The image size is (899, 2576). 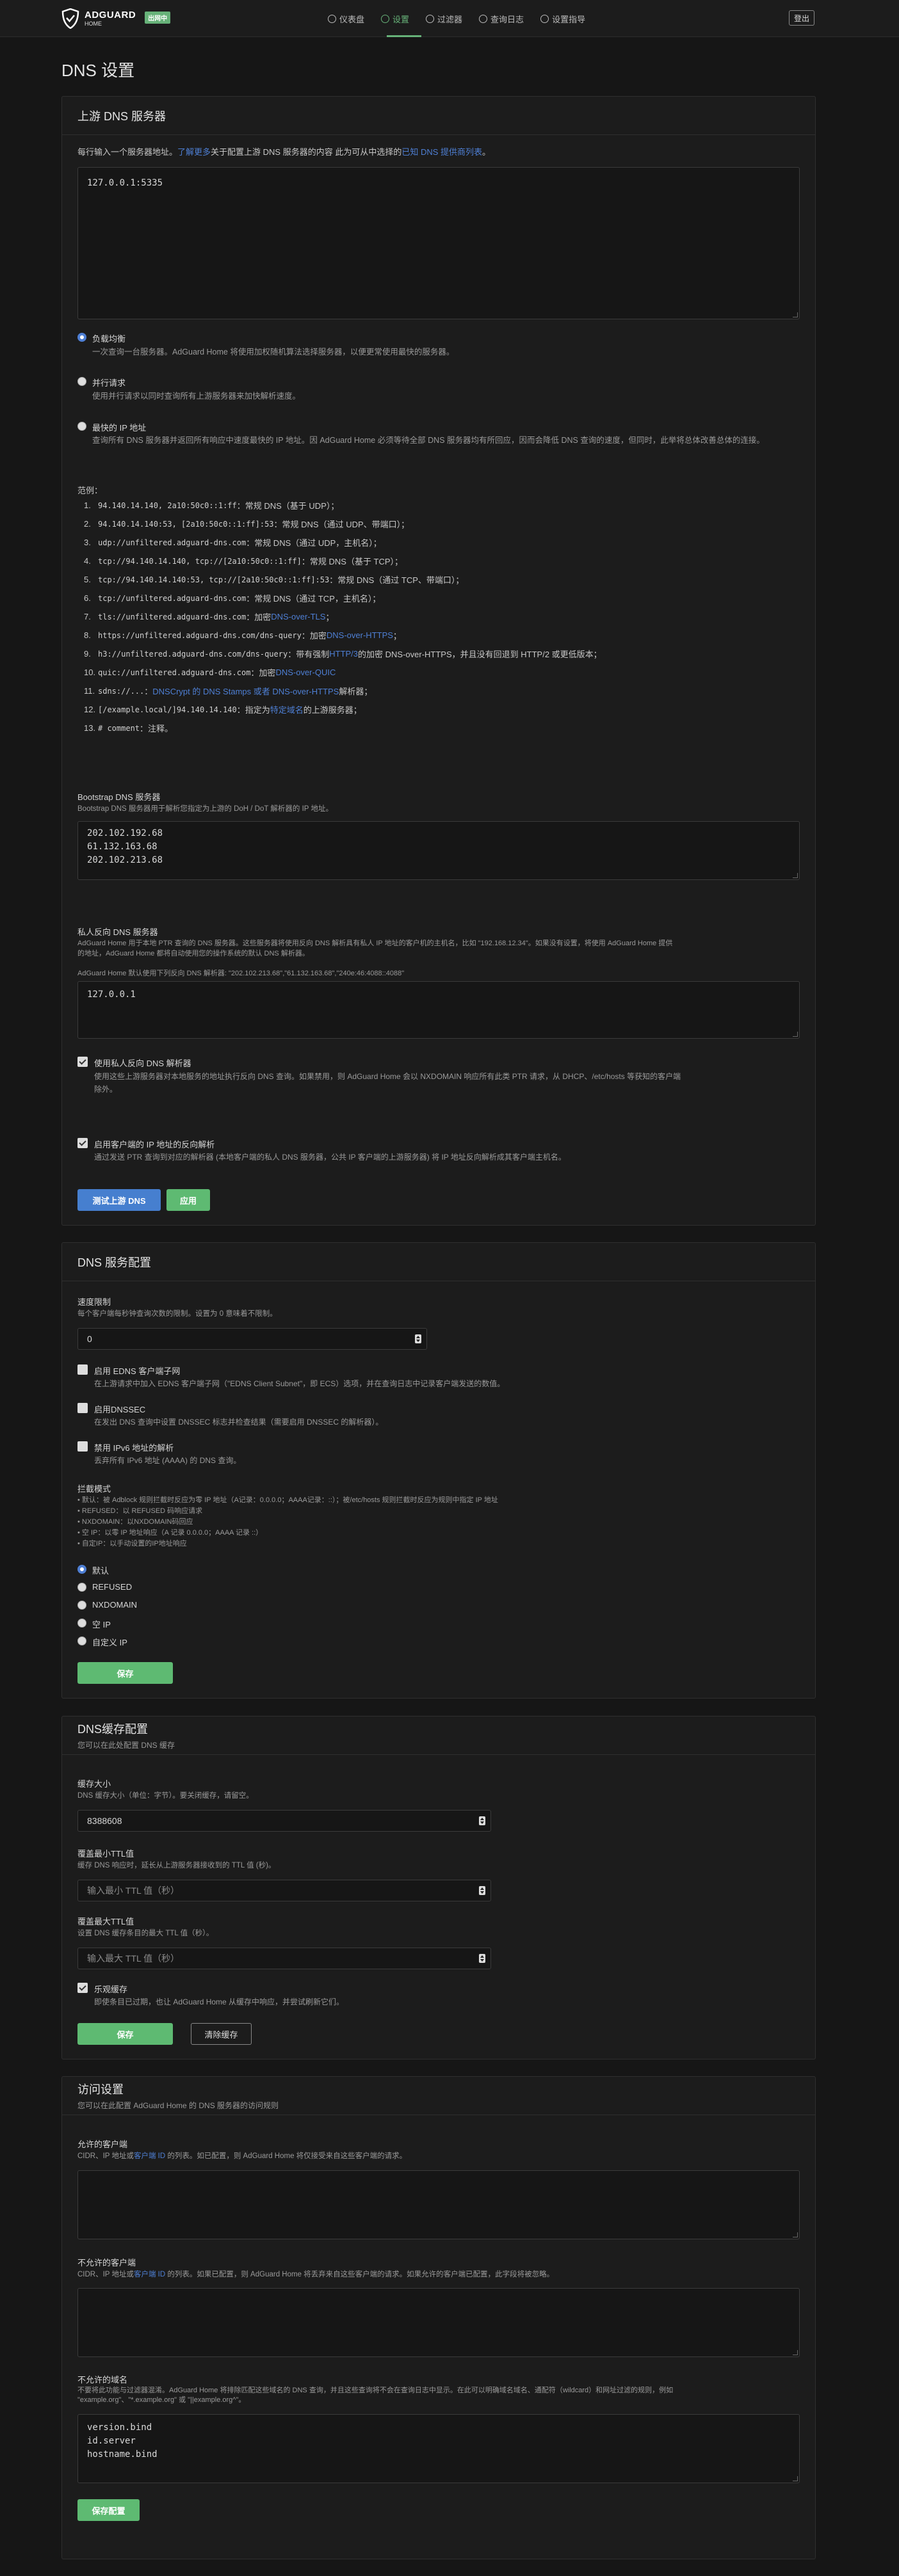 I want to click on intro-text: 关于配置上游 DNS 服务器的内容 此为可从中选择的, so click(x=306, y=152).